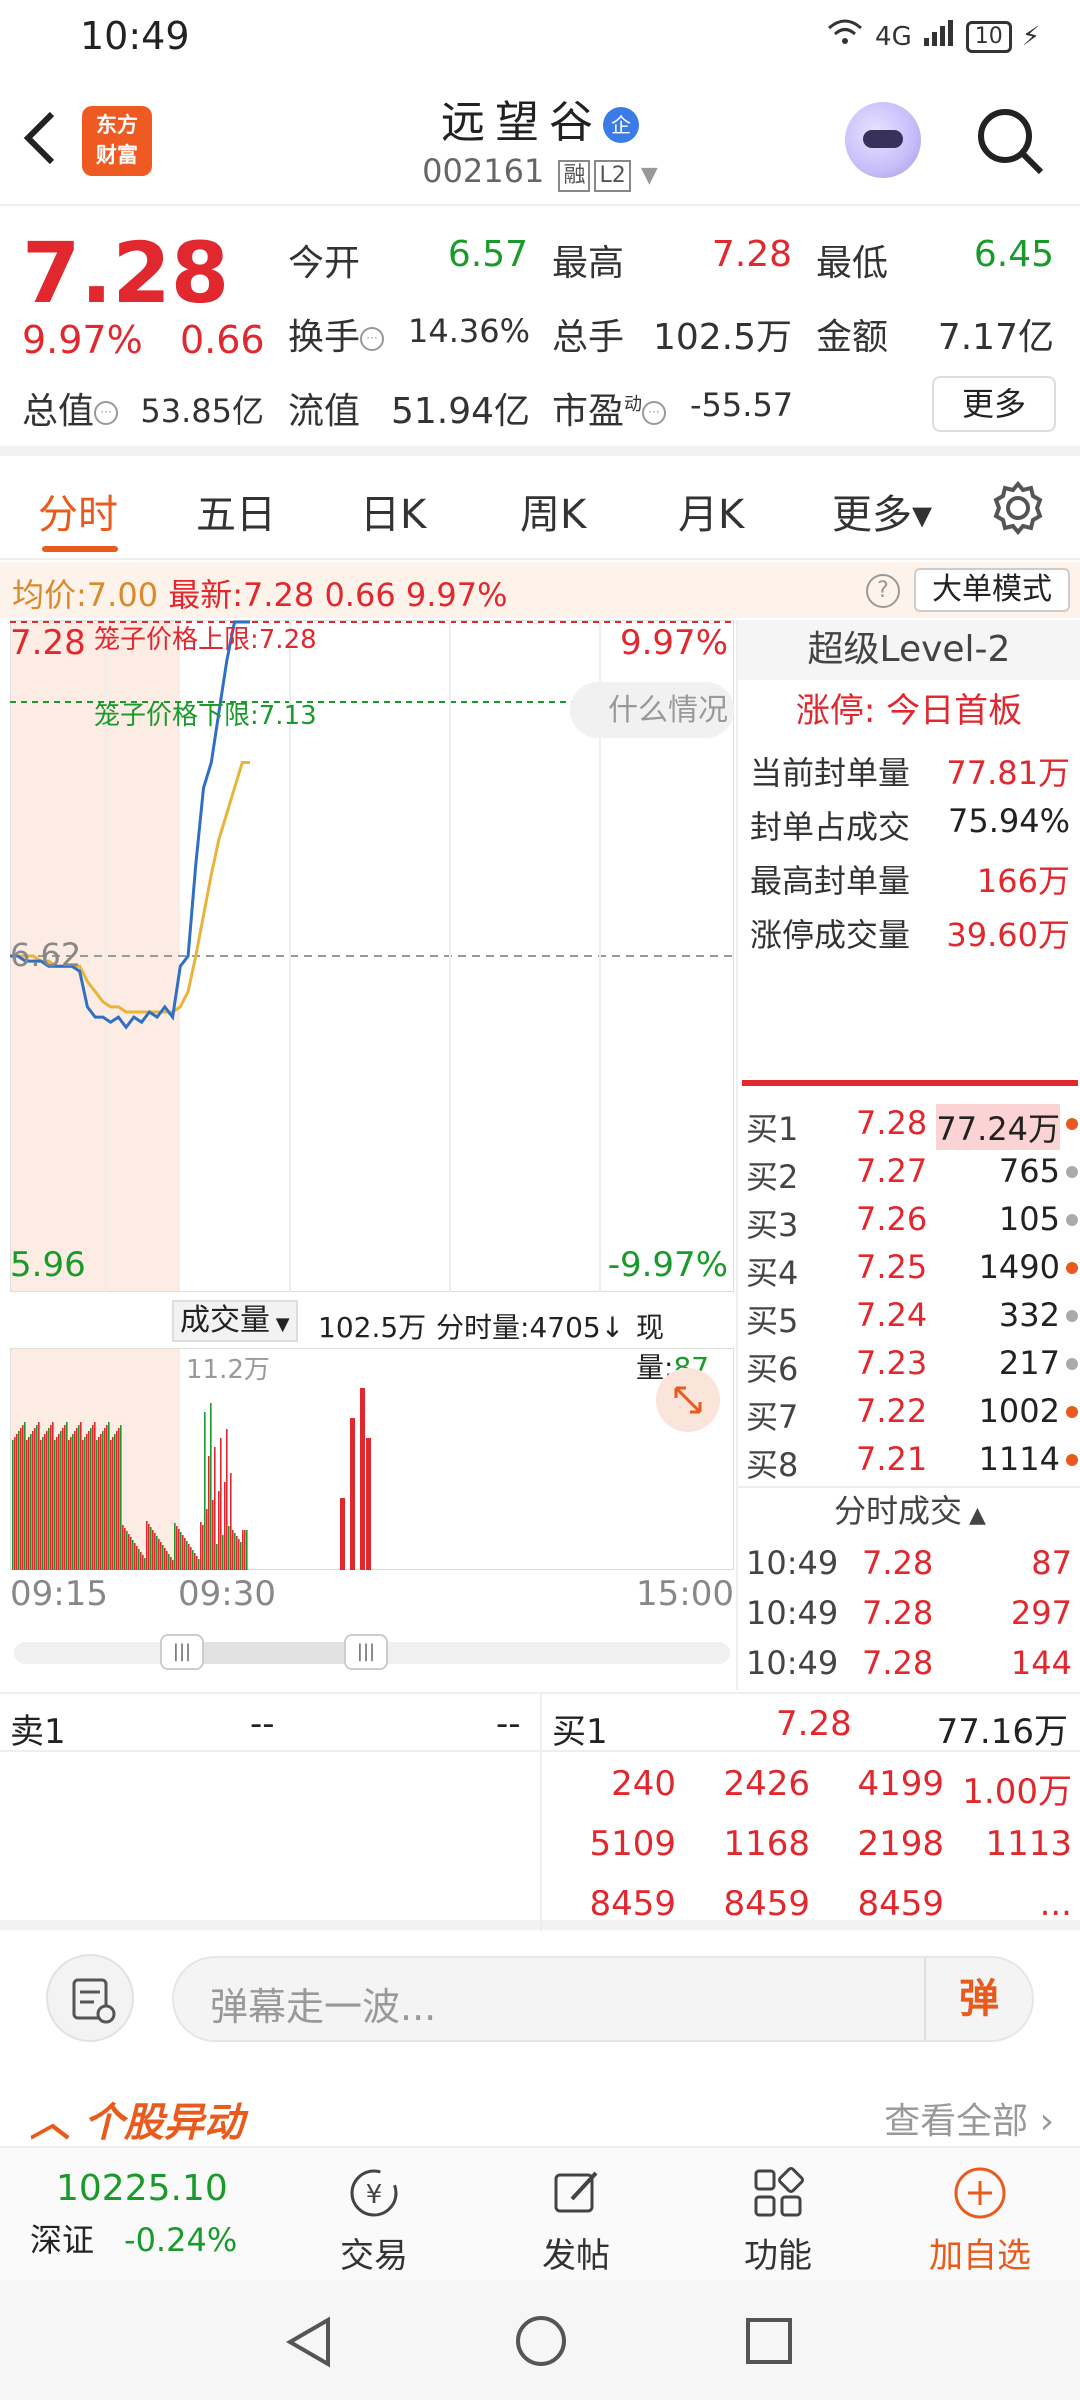  I want to click on price-info-text: 均价:7.00 最新:7.28 0.66 9.97%, so click(260, 593).